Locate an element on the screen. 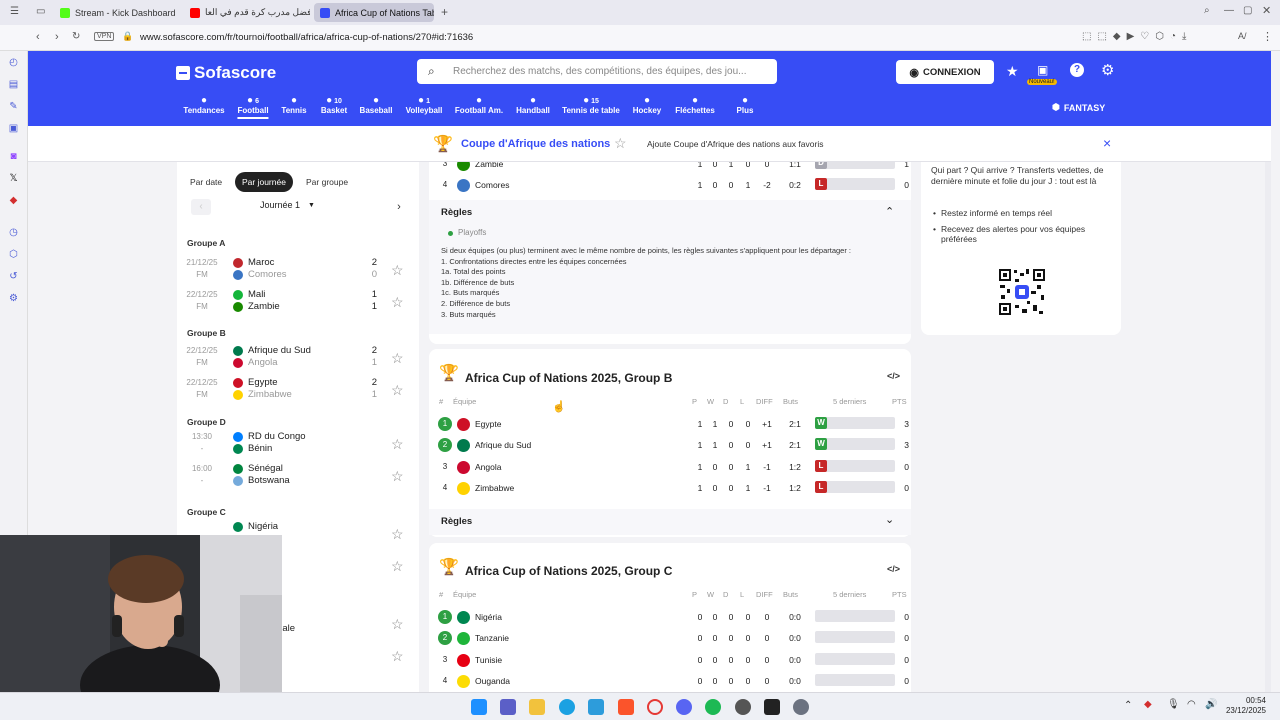  nav-tendances: ● Tendances is located at coordinates (203, 105).